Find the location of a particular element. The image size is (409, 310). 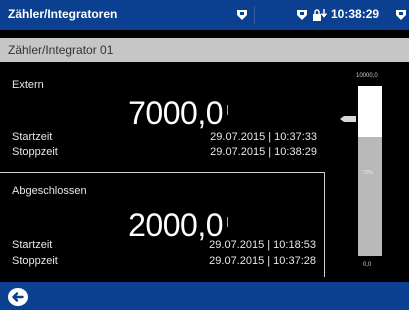

stop-time-value: 29.07.2015 | 10:37:28 is located at coordinates (262, 261).